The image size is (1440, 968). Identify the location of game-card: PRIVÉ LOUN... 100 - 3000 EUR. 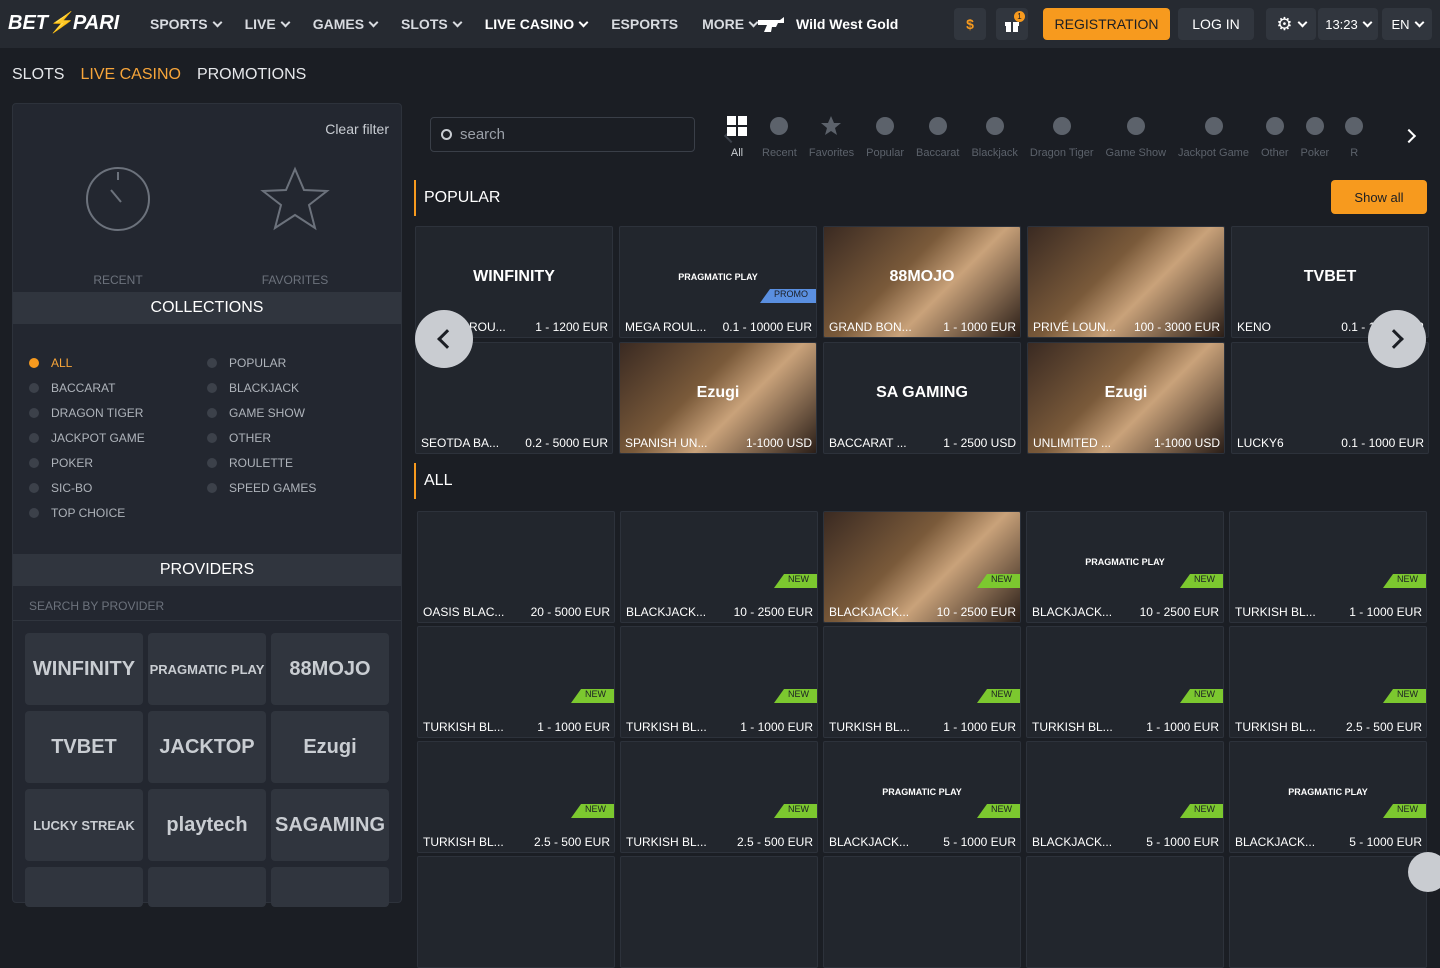
(1126, 282).